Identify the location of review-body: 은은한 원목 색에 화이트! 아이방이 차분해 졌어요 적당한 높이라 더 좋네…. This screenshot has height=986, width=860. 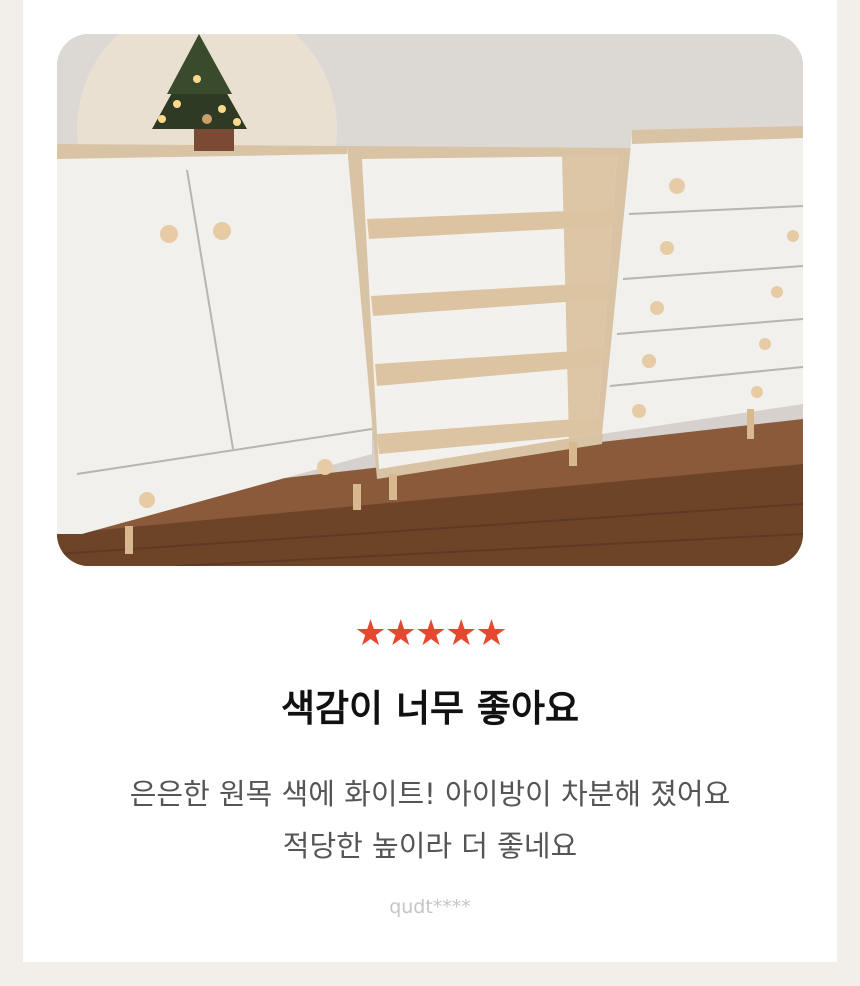
(430, 820).